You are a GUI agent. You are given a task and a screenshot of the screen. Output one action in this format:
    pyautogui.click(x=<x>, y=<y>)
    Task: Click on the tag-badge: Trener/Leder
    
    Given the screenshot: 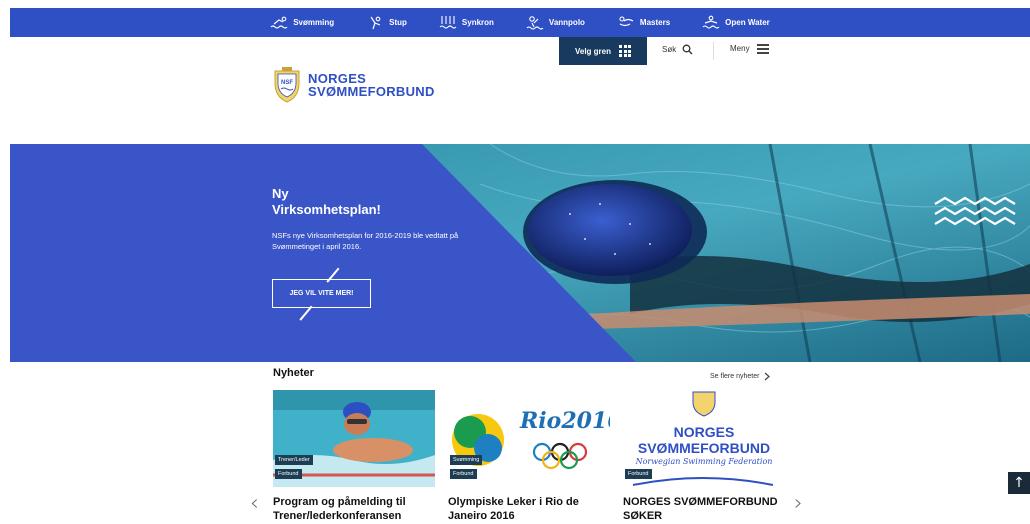 What is the action you would take?
    pyautogui.click(x=294, y=460)
    